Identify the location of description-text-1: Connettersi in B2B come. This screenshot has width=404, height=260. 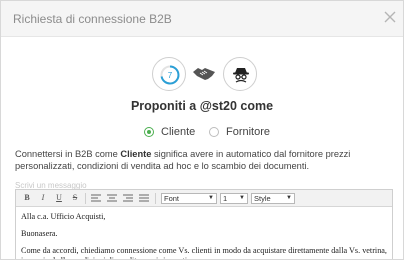
(68, 154).